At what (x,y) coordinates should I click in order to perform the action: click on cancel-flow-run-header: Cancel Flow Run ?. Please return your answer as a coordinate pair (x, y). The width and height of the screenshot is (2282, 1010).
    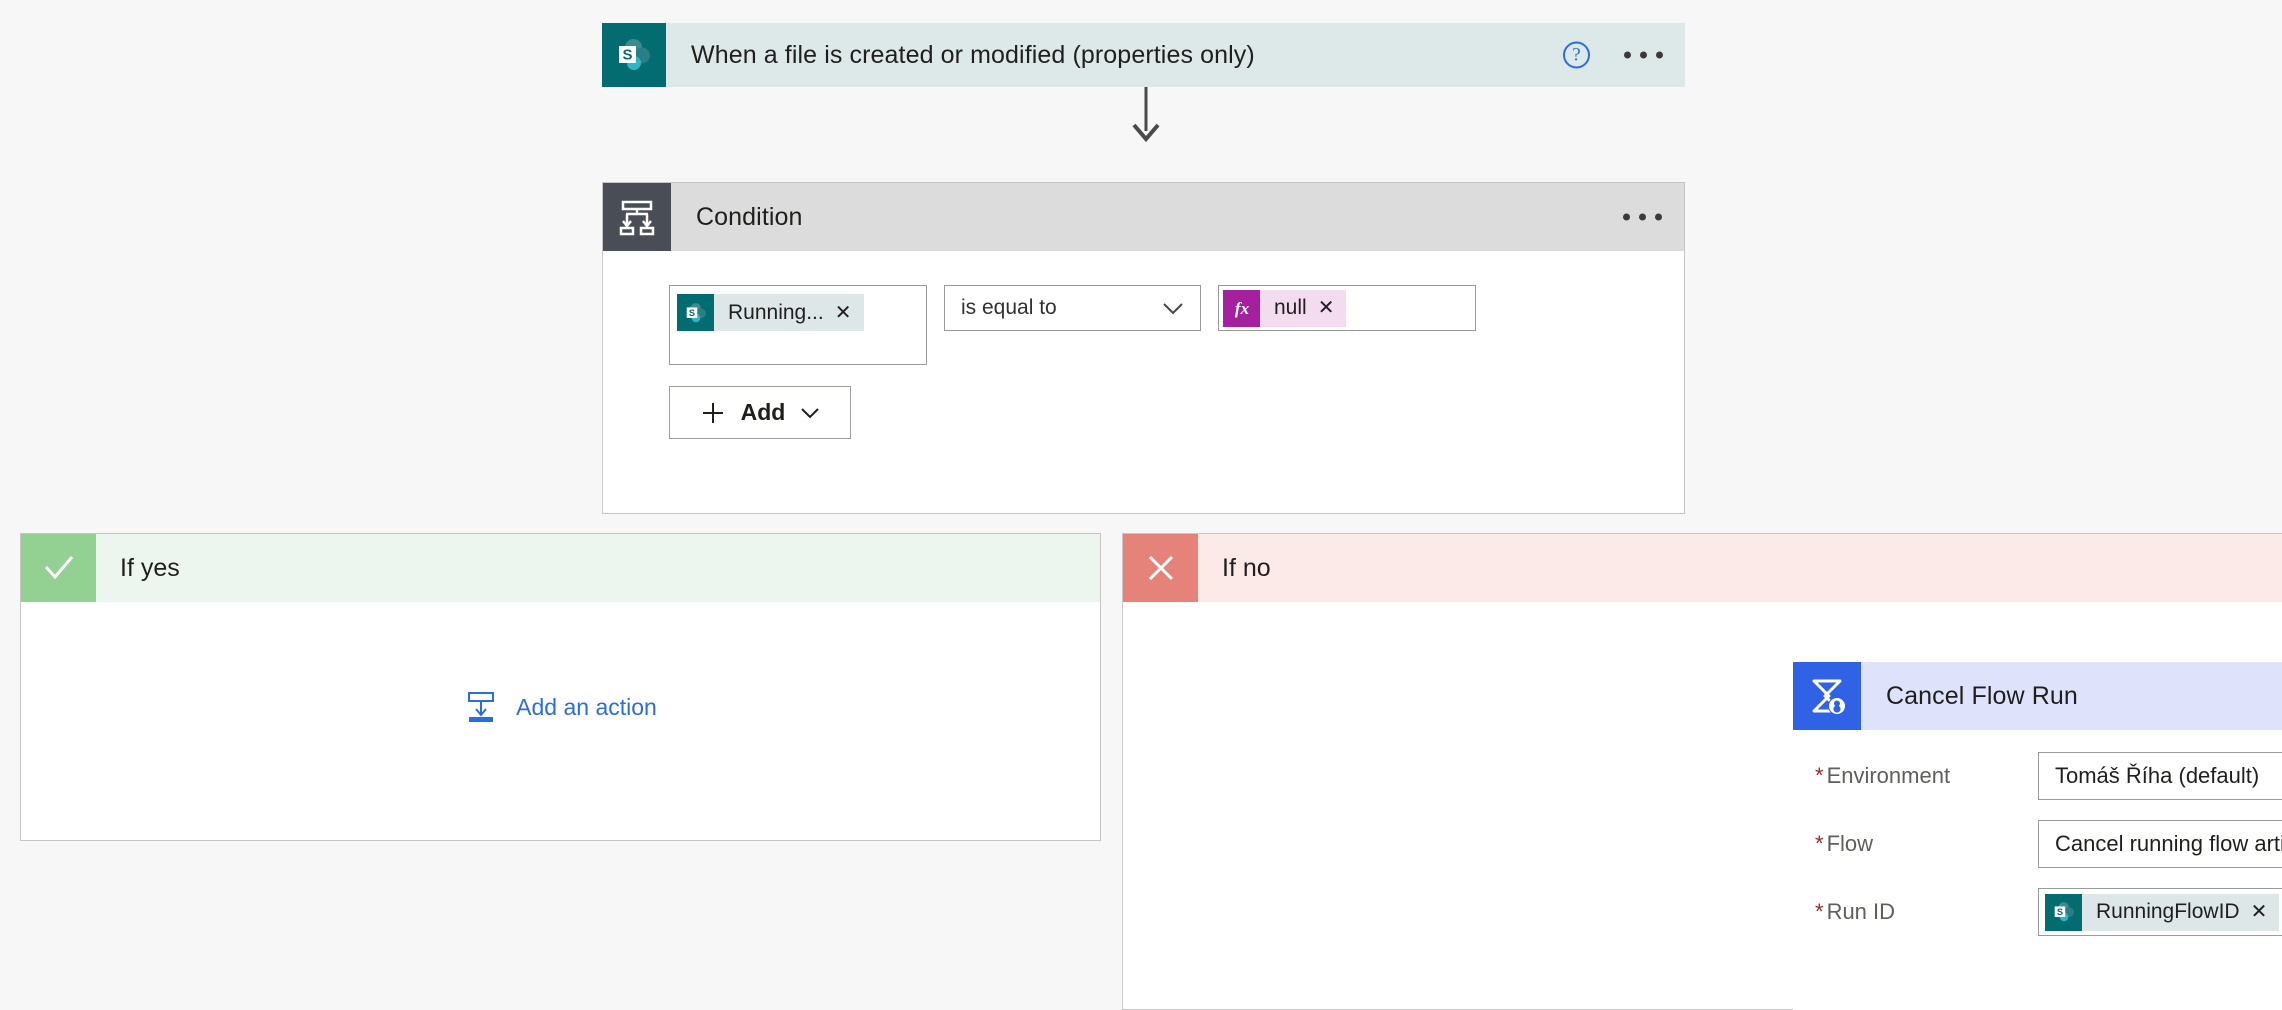
    Looking at the image, I should click on (2037, 696).